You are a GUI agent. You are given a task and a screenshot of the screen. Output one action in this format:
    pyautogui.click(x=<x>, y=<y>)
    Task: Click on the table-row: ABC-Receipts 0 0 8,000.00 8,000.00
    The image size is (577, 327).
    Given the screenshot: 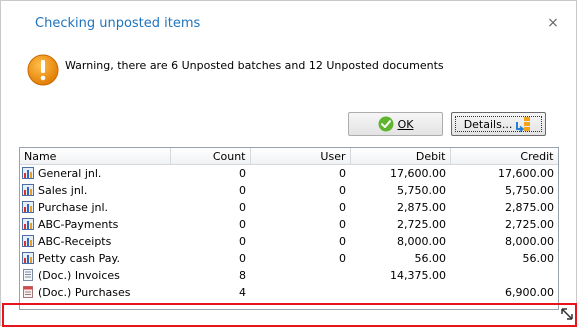 What is the action you would take?
    pyautogui.click(x=289, y=241)
    